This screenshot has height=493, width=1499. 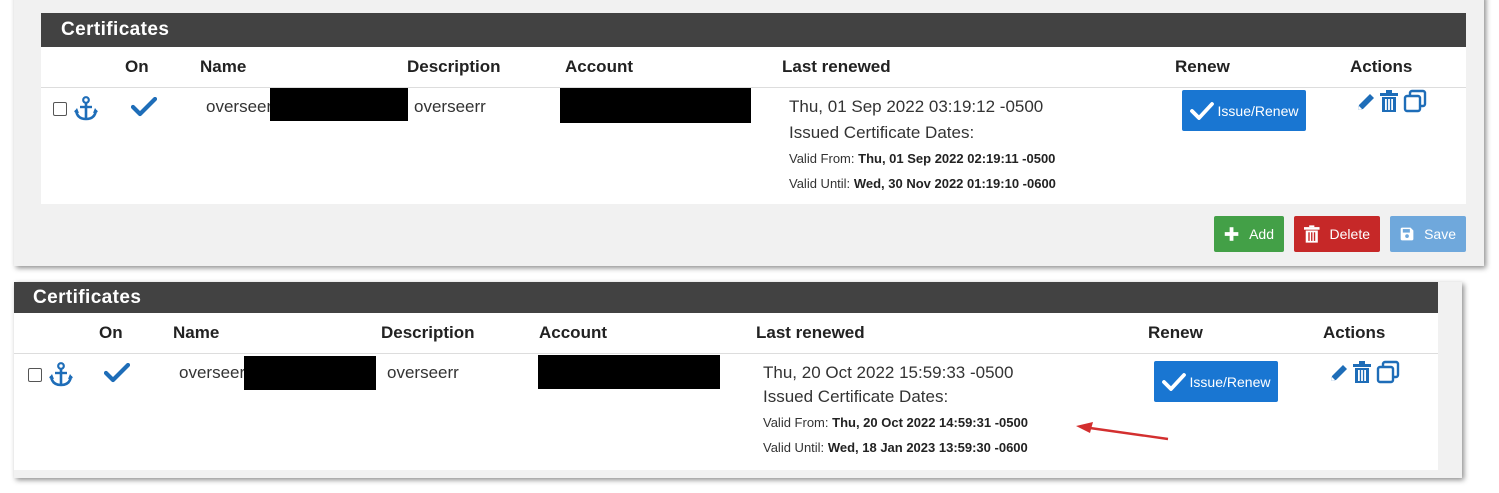 What do you see at coordinates (927, 447) in the screenshot?
I see `valid-until-value: Wed, 18 Jan 2023 13:59:30 -0600` at bounding box center [927, 447].